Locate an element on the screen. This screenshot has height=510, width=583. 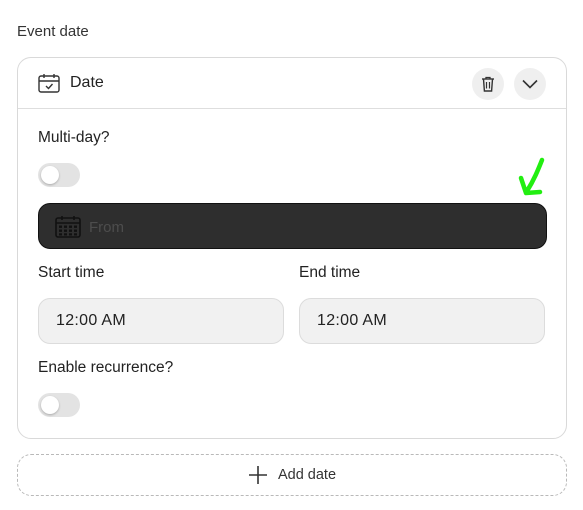
date-from-field is located at coordinates (292, 226).